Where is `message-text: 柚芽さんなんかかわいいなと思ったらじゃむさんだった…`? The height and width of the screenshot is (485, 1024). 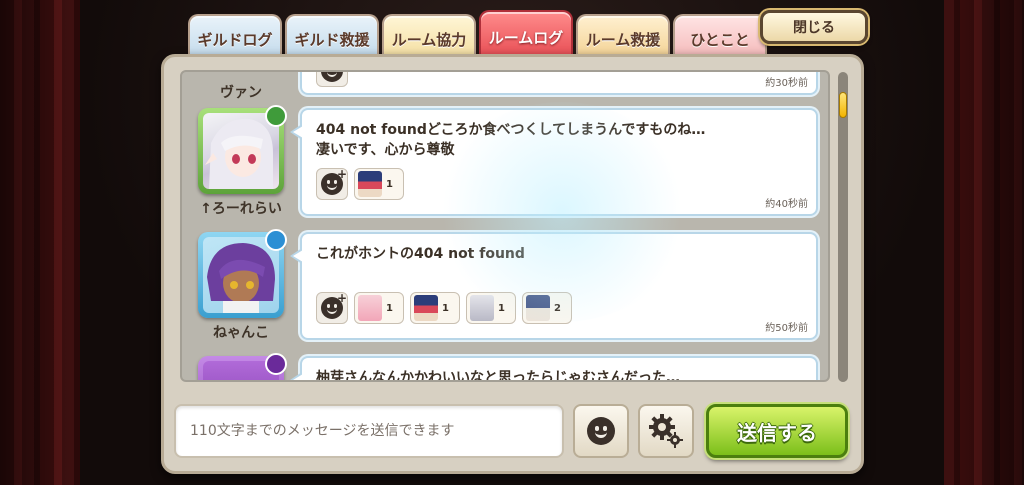 message-text: 柚芽さんなんかかわいいなと思ったらじゃむさんだった… is located at coordinates (498, 376).